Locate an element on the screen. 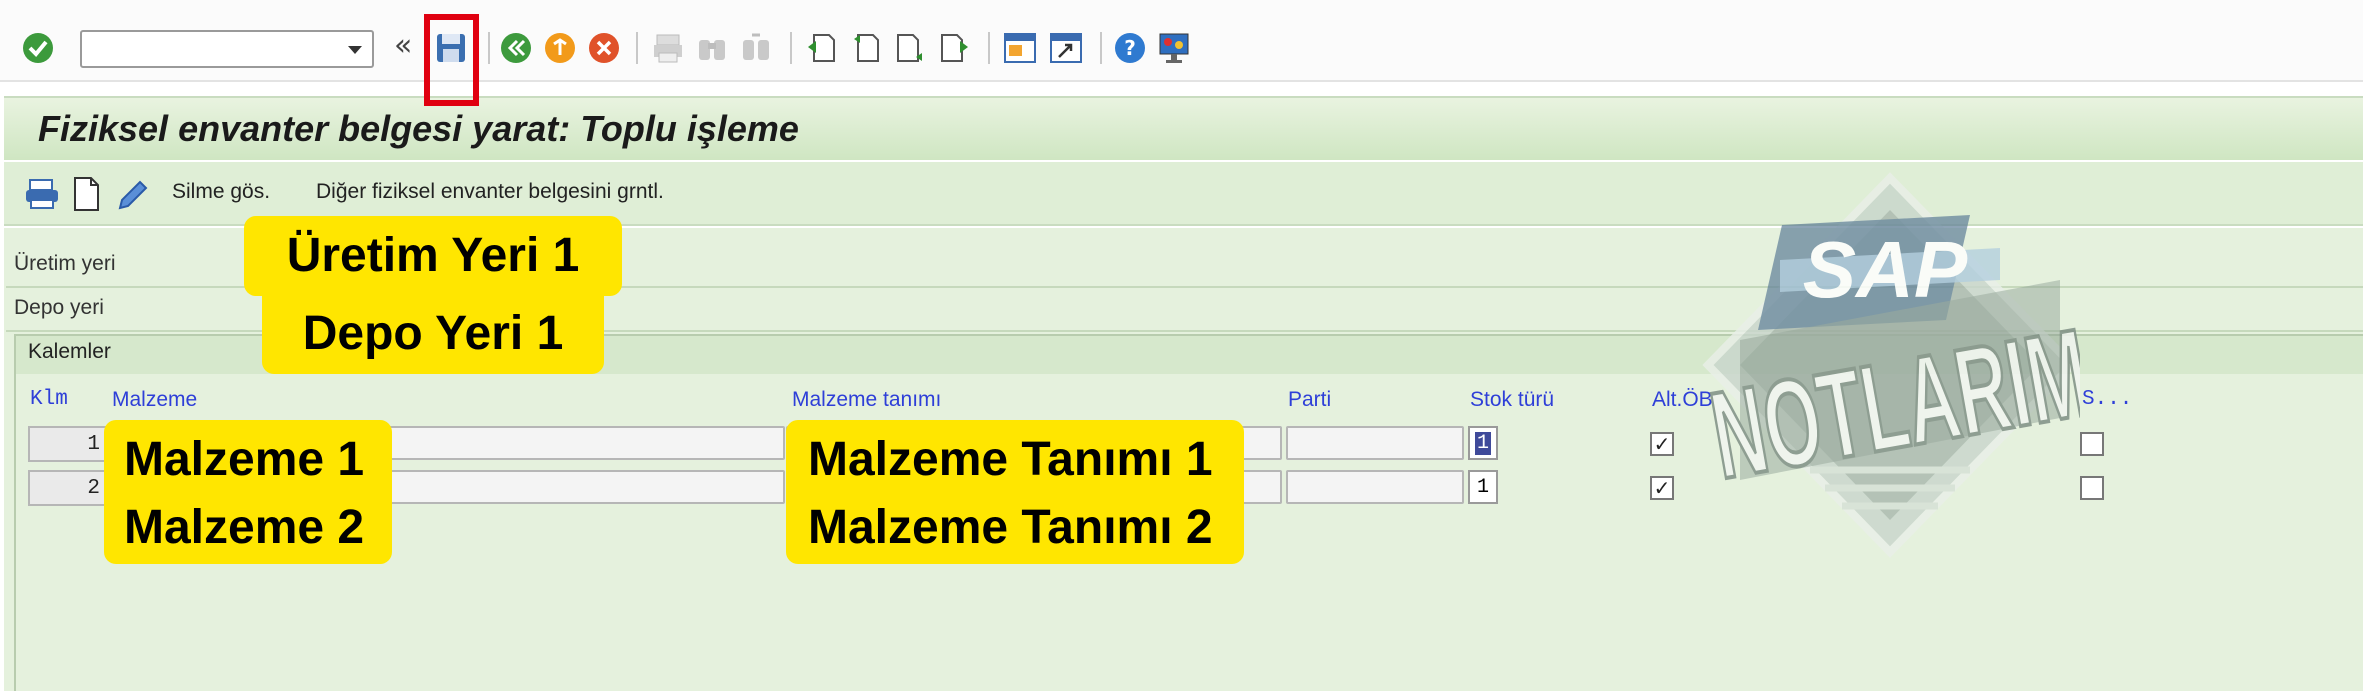 The image size is (2363, 691). annotation-plant: Üretim Yeri 1 is located at coordinates (433, 256).